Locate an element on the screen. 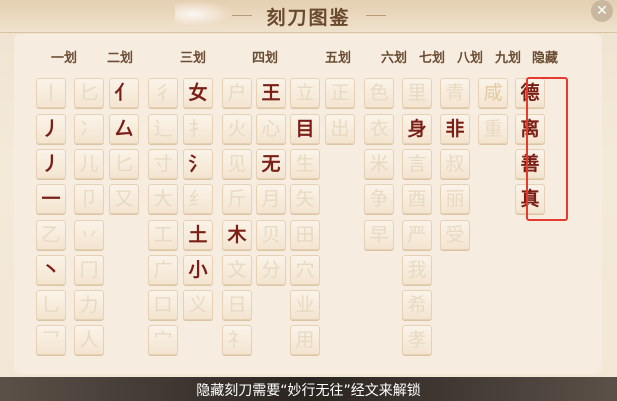  knife-cell: 月 is located at coordinates (271, 199).